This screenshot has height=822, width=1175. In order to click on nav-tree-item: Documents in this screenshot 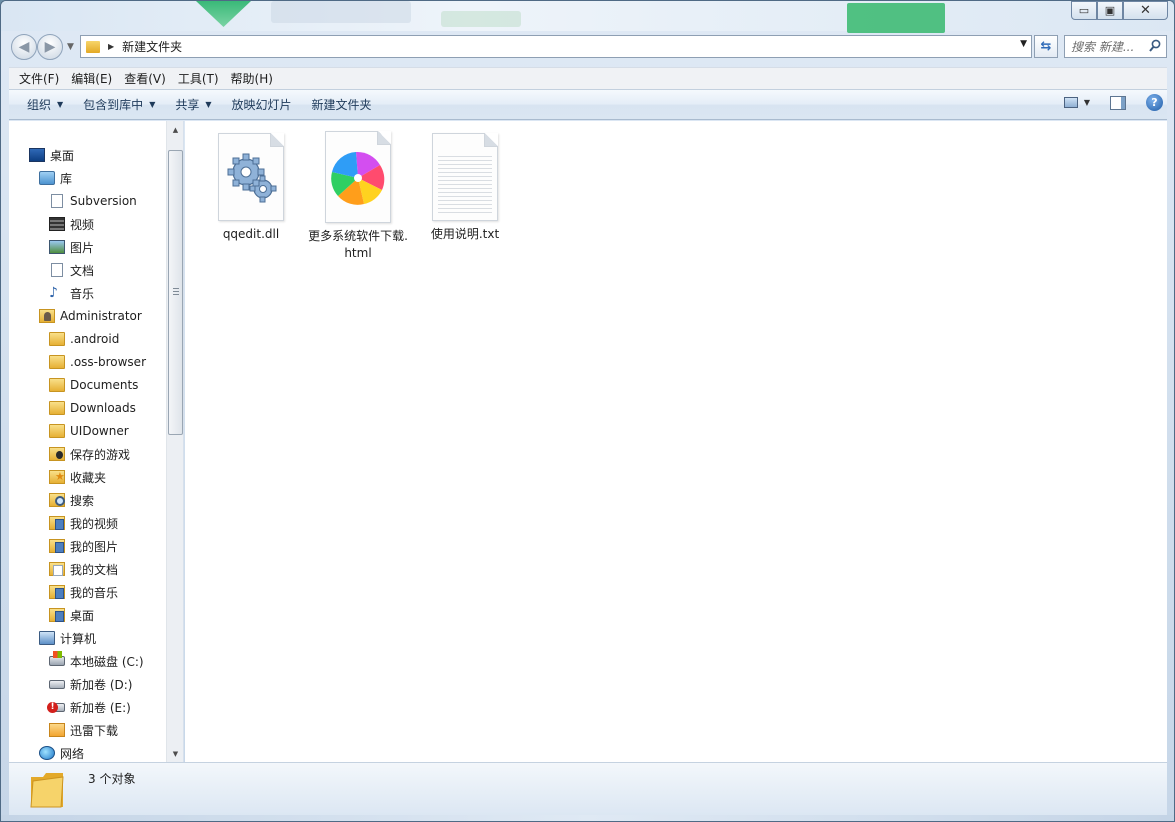, I will do `click(93, 385)`.